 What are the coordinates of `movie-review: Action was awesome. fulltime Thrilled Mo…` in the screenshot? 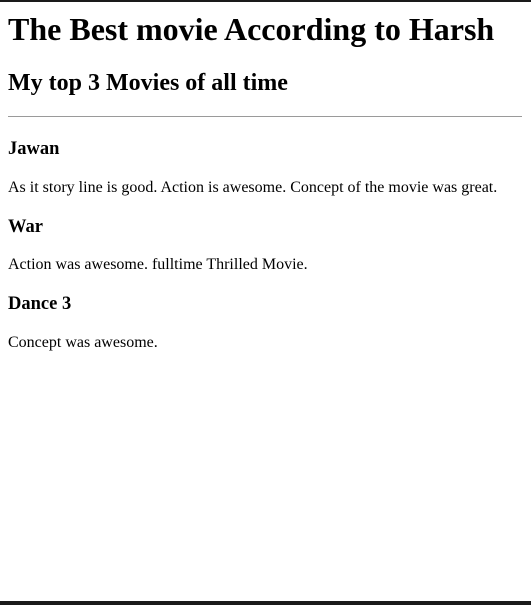 It's located at (158, 264).